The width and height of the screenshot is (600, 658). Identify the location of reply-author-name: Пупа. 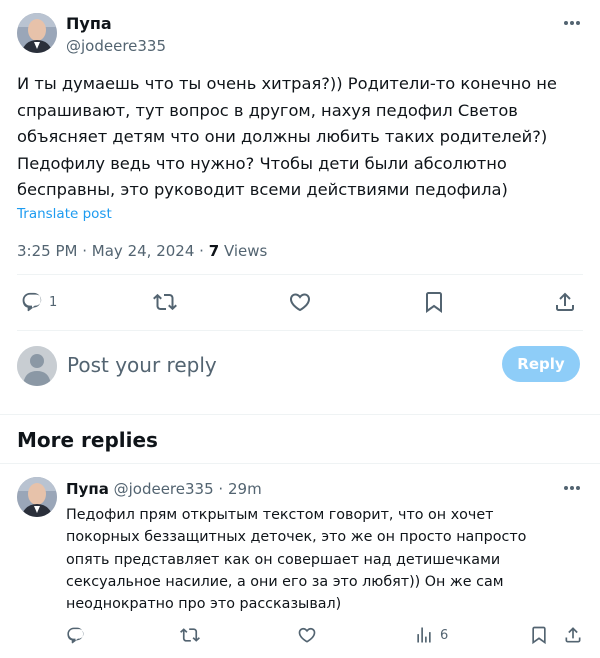
(87, 489).